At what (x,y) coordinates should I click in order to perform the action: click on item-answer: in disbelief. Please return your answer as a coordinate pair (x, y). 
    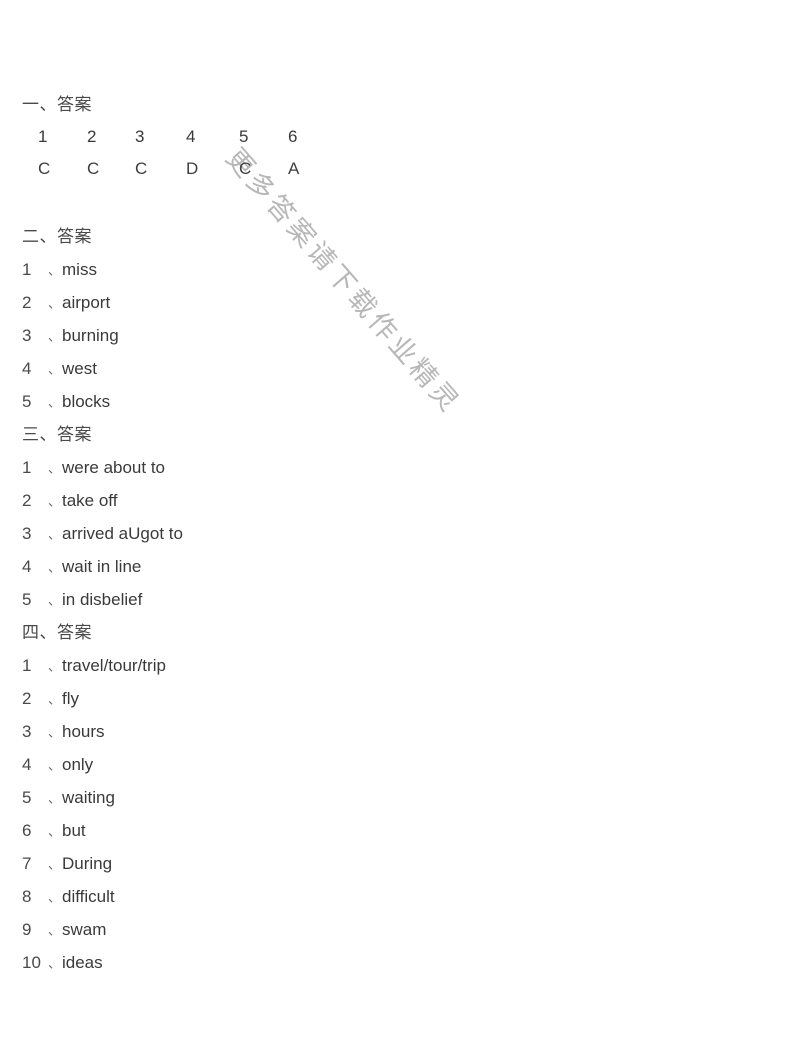
    Looking at the image, I should click on (102, 599).